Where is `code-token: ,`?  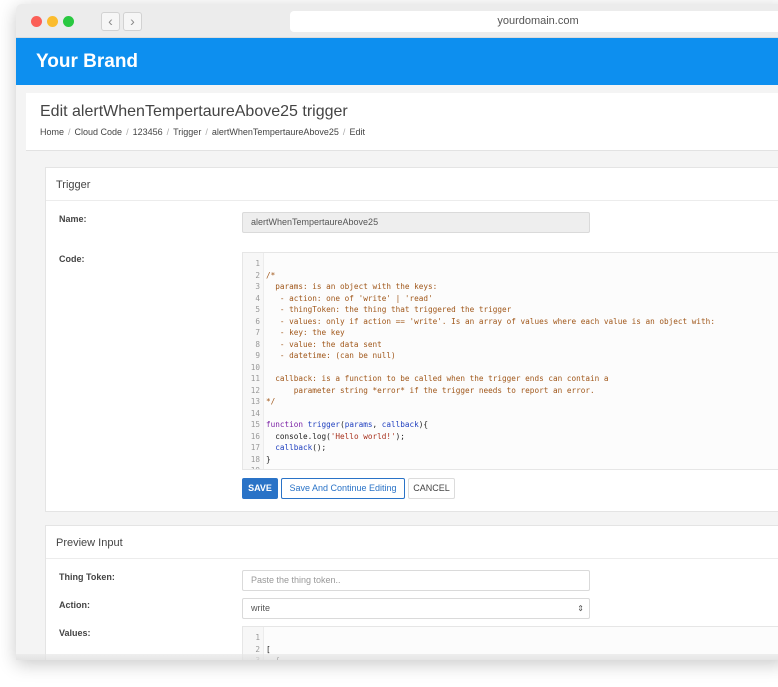 code-token: , is located at coordinates (377, 424).